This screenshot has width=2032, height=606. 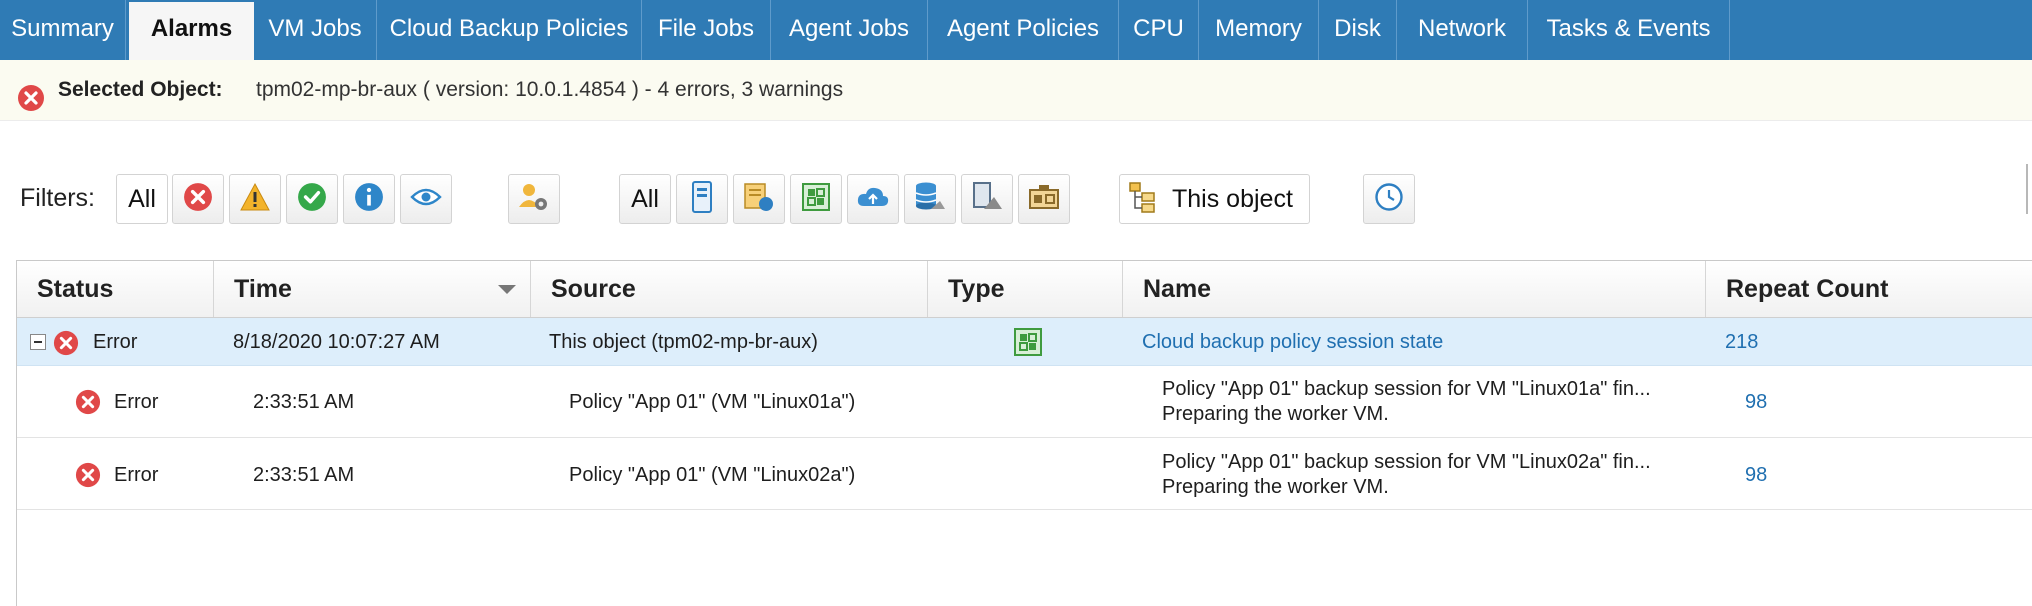 I want to click on warning-icon, so click(x=255, y=199).